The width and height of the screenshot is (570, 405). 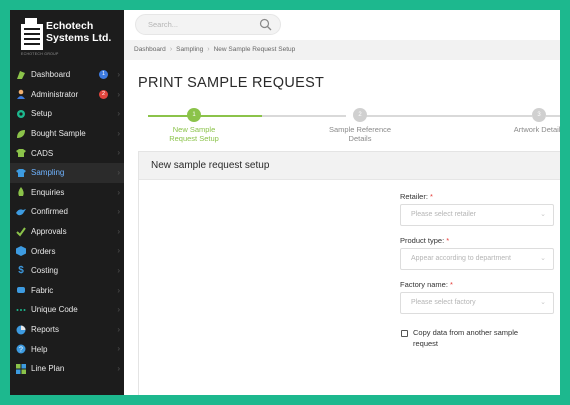 What do you see at coordinates (21, 75) in the screenshot?
I see `dashboard-icon` at bounding box center [21, 75].